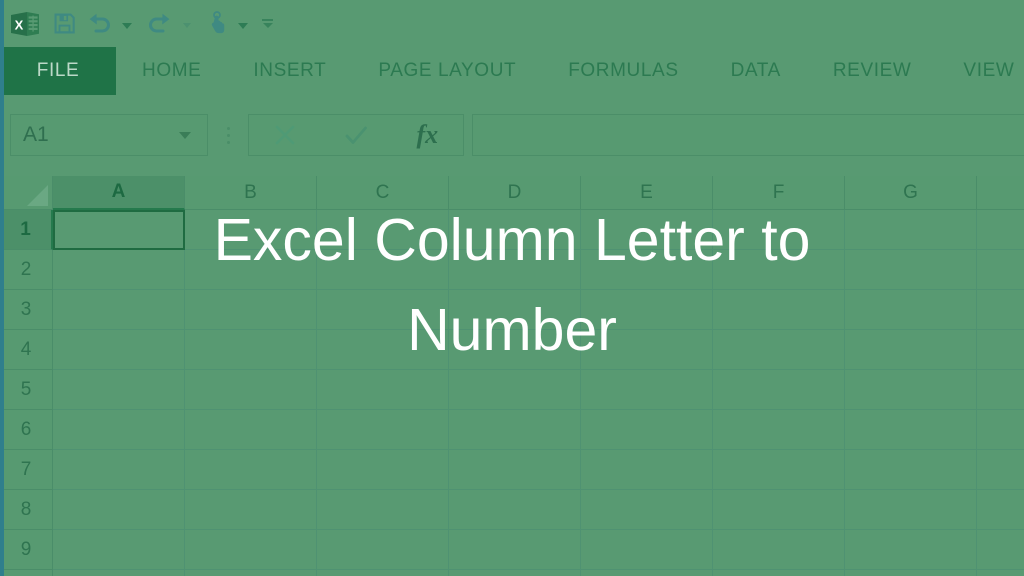  What do you see at coordinates (647, 350) in the screenshot?
I see `cell-e4` at bounding box center [647, 350].